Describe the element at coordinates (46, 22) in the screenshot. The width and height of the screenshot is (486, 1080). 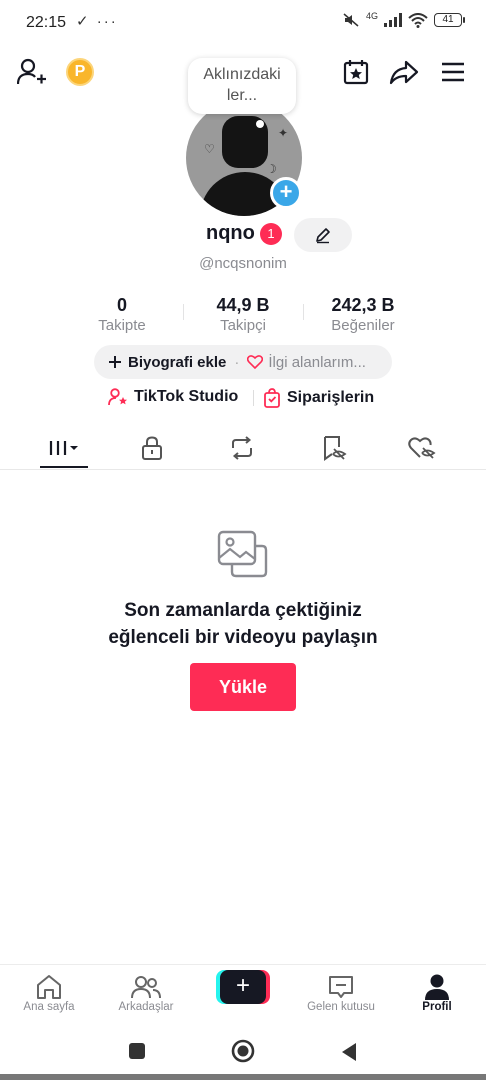
I see `status-time: 22:15` at that location.